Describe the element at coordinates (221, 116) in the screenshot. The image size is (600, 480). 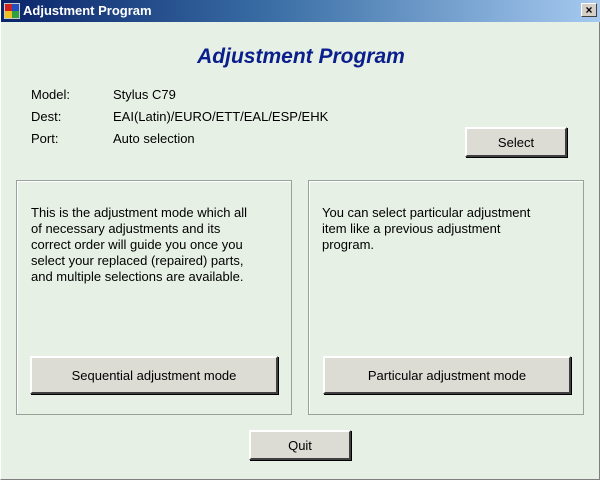
I see `dest-value: EAI(Latin)/EURO/ETT/EAL/ESP/EHK` at that location.